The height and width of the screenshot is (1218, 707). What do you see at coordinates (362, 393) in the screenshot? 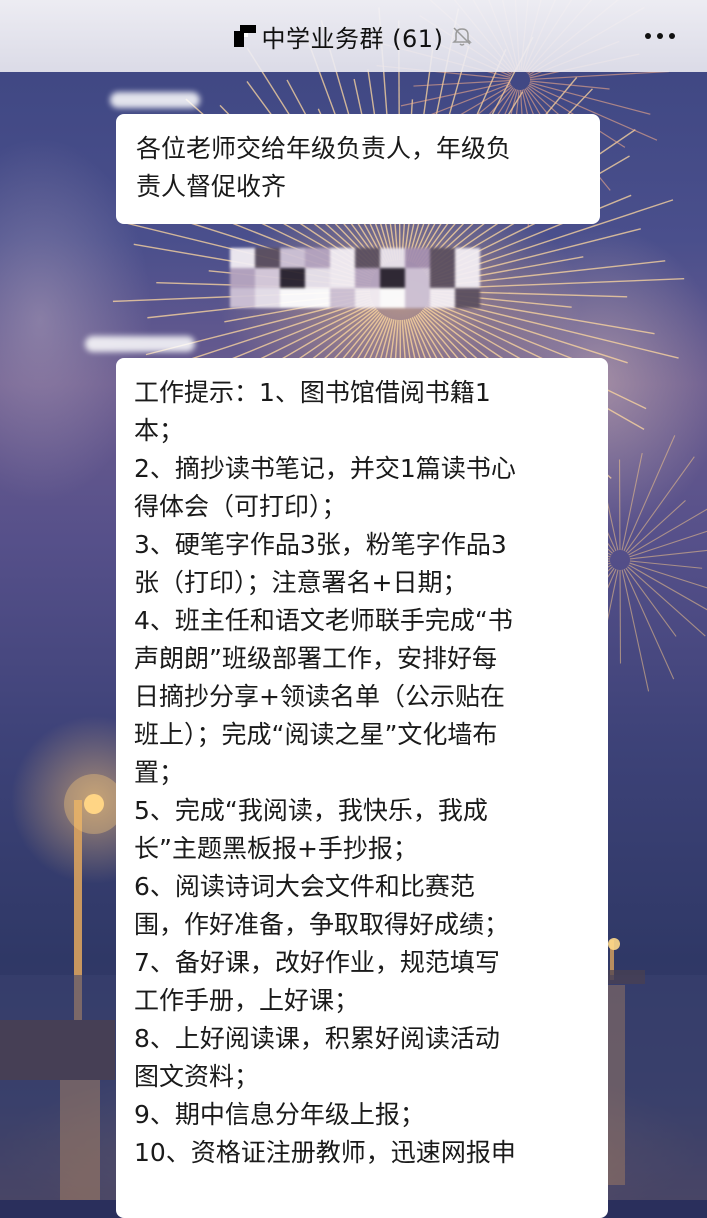
I see `message-line: 工作提示：1、图书馆借阅书籍1` at bounding box center [362, 393].